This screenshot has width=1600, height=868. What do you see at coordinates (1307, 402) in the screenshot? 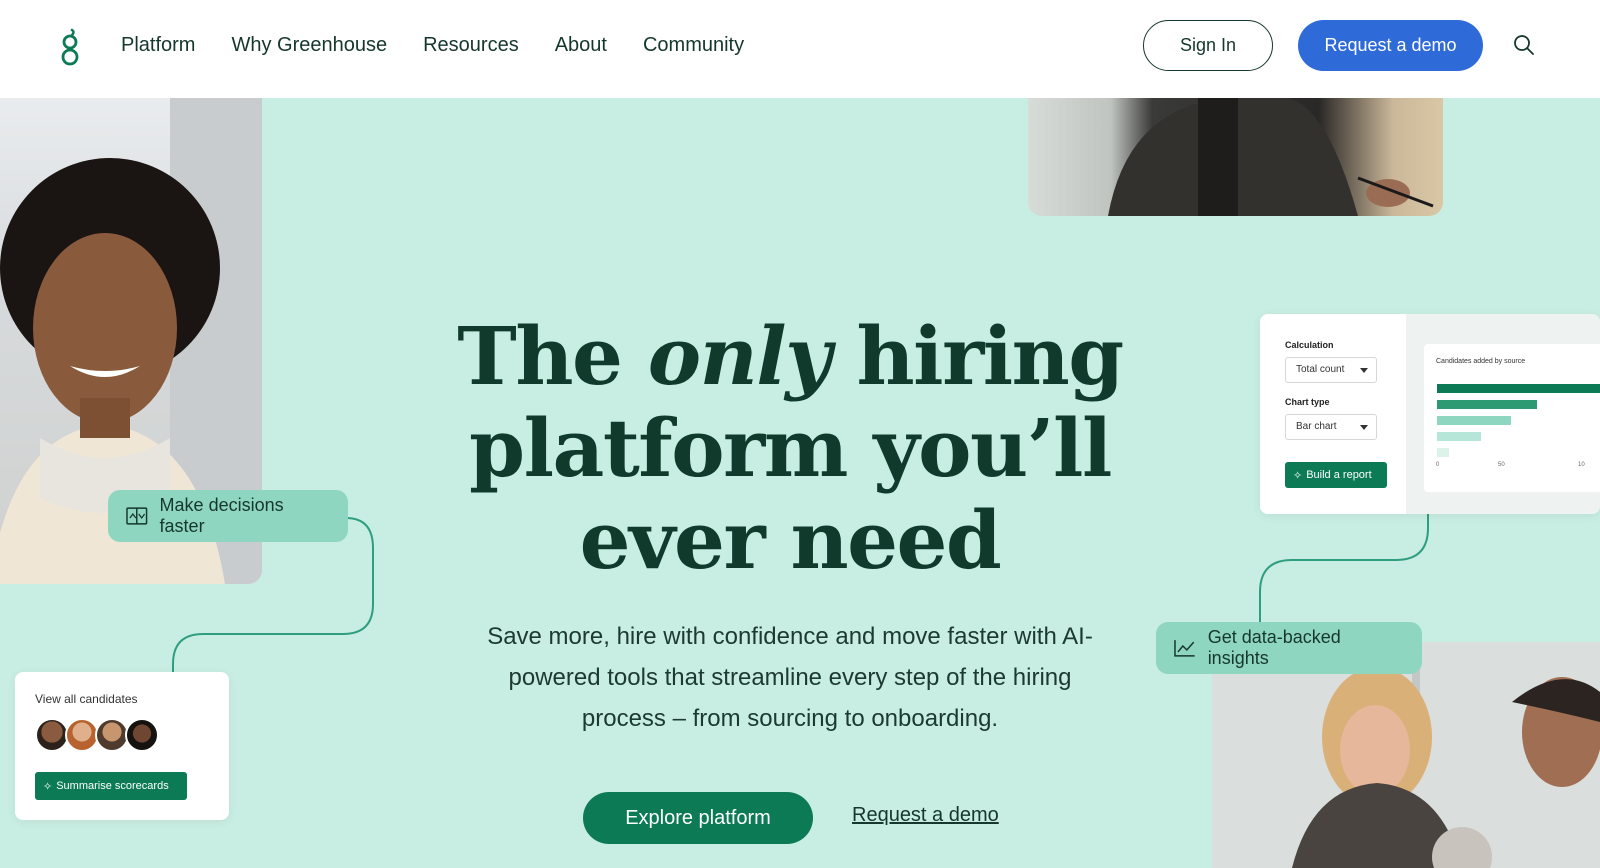
I see `chart-type-label: Chart type` at bounding box center [1307, 402].